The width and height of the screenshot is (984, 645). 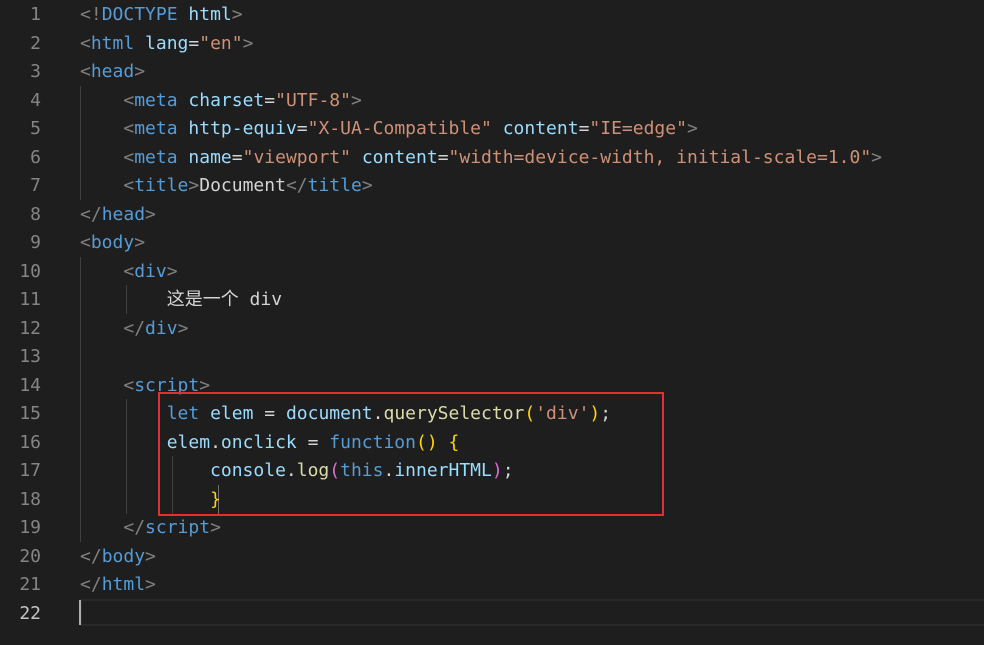 What do you see at coordinates (91, 14) in the screenshot?
I see `code-token: <!` at bounding box center [91, 14].